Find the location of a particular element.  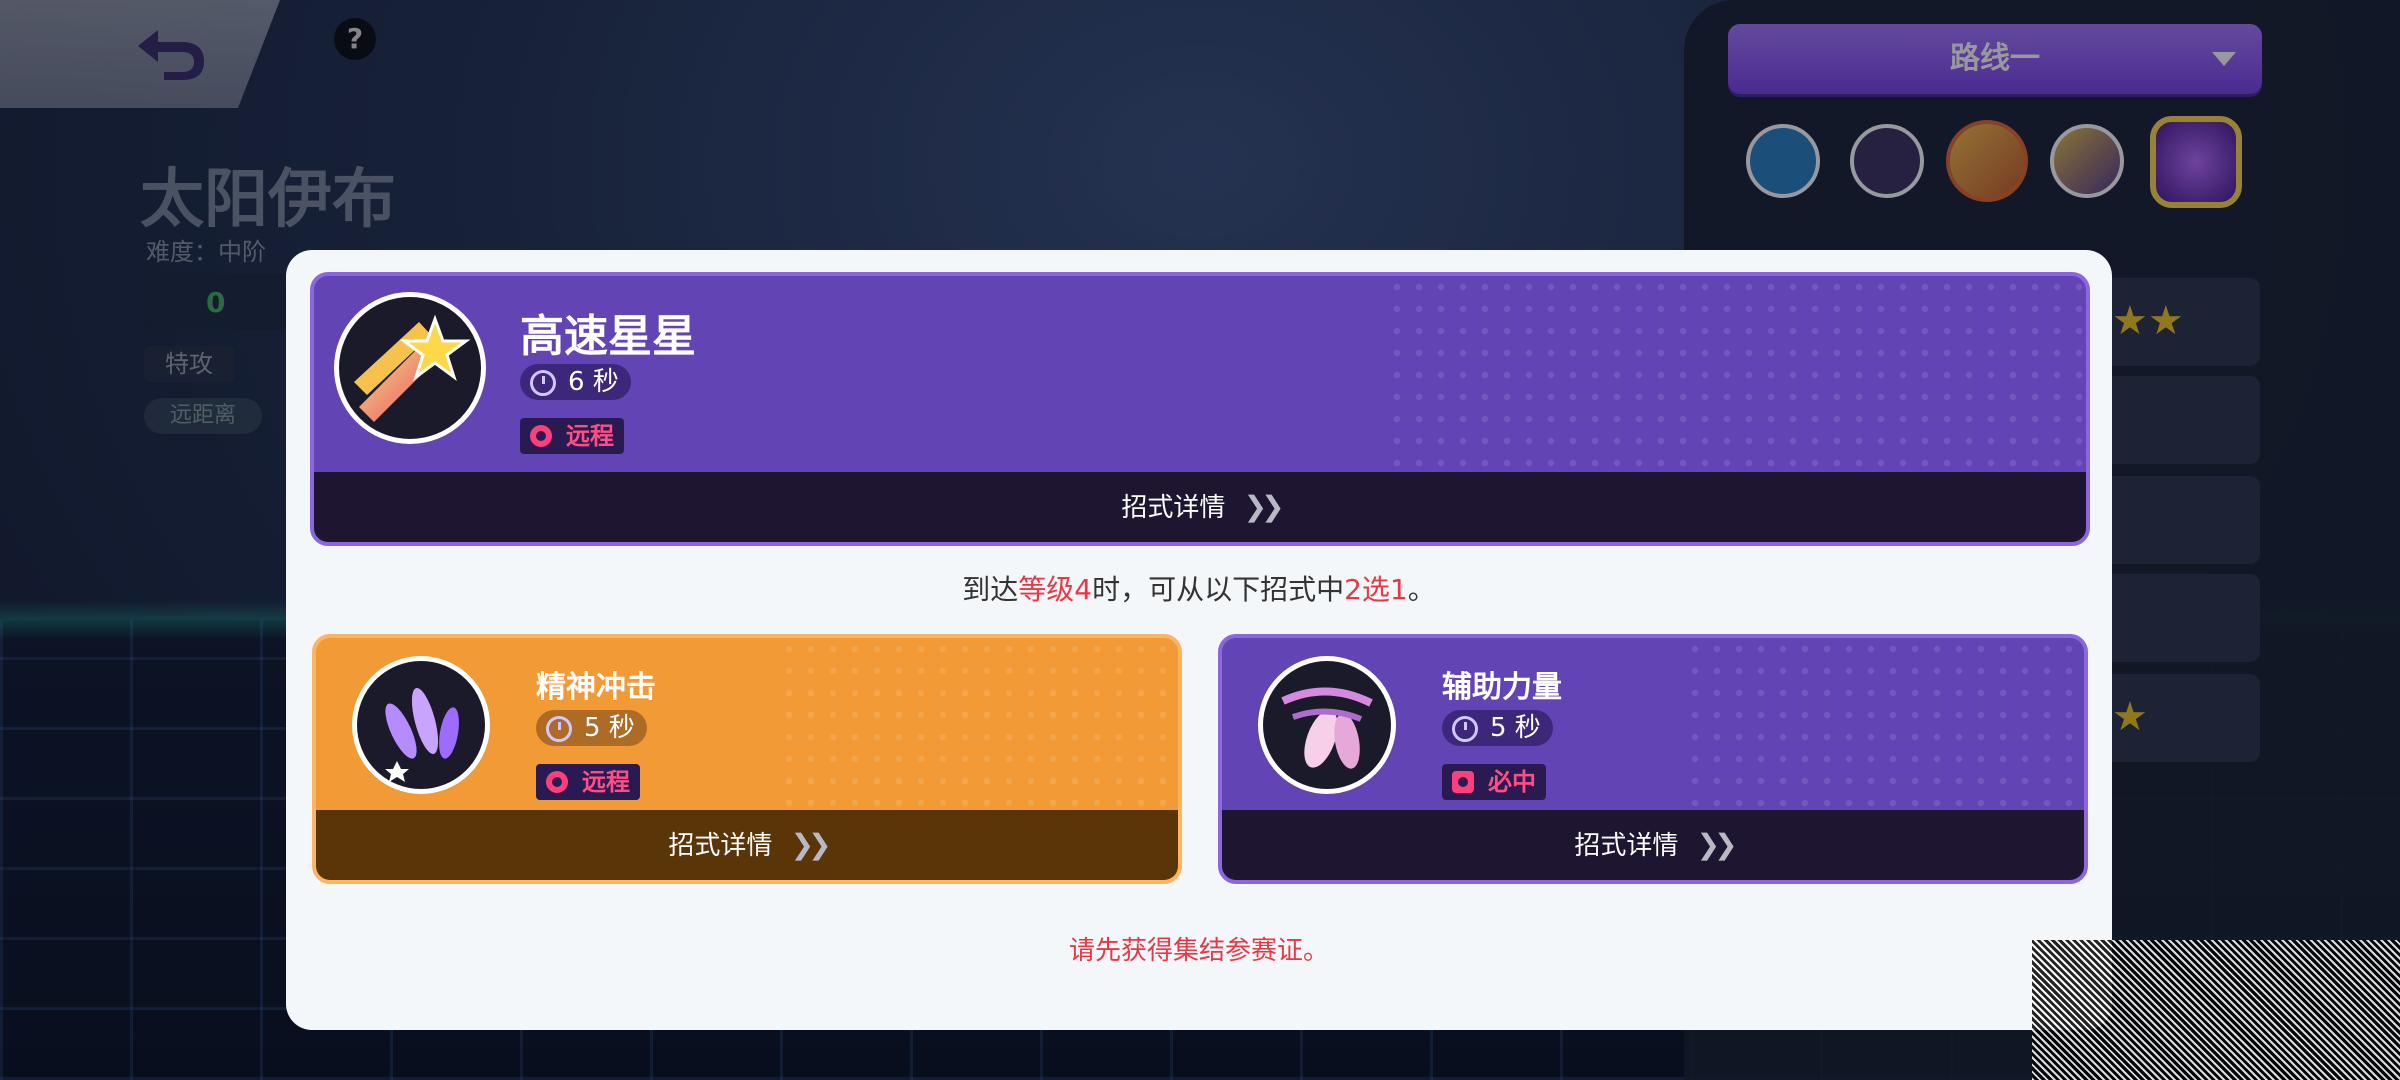

hint-period: 。 is located at coordinates (1421, 589).